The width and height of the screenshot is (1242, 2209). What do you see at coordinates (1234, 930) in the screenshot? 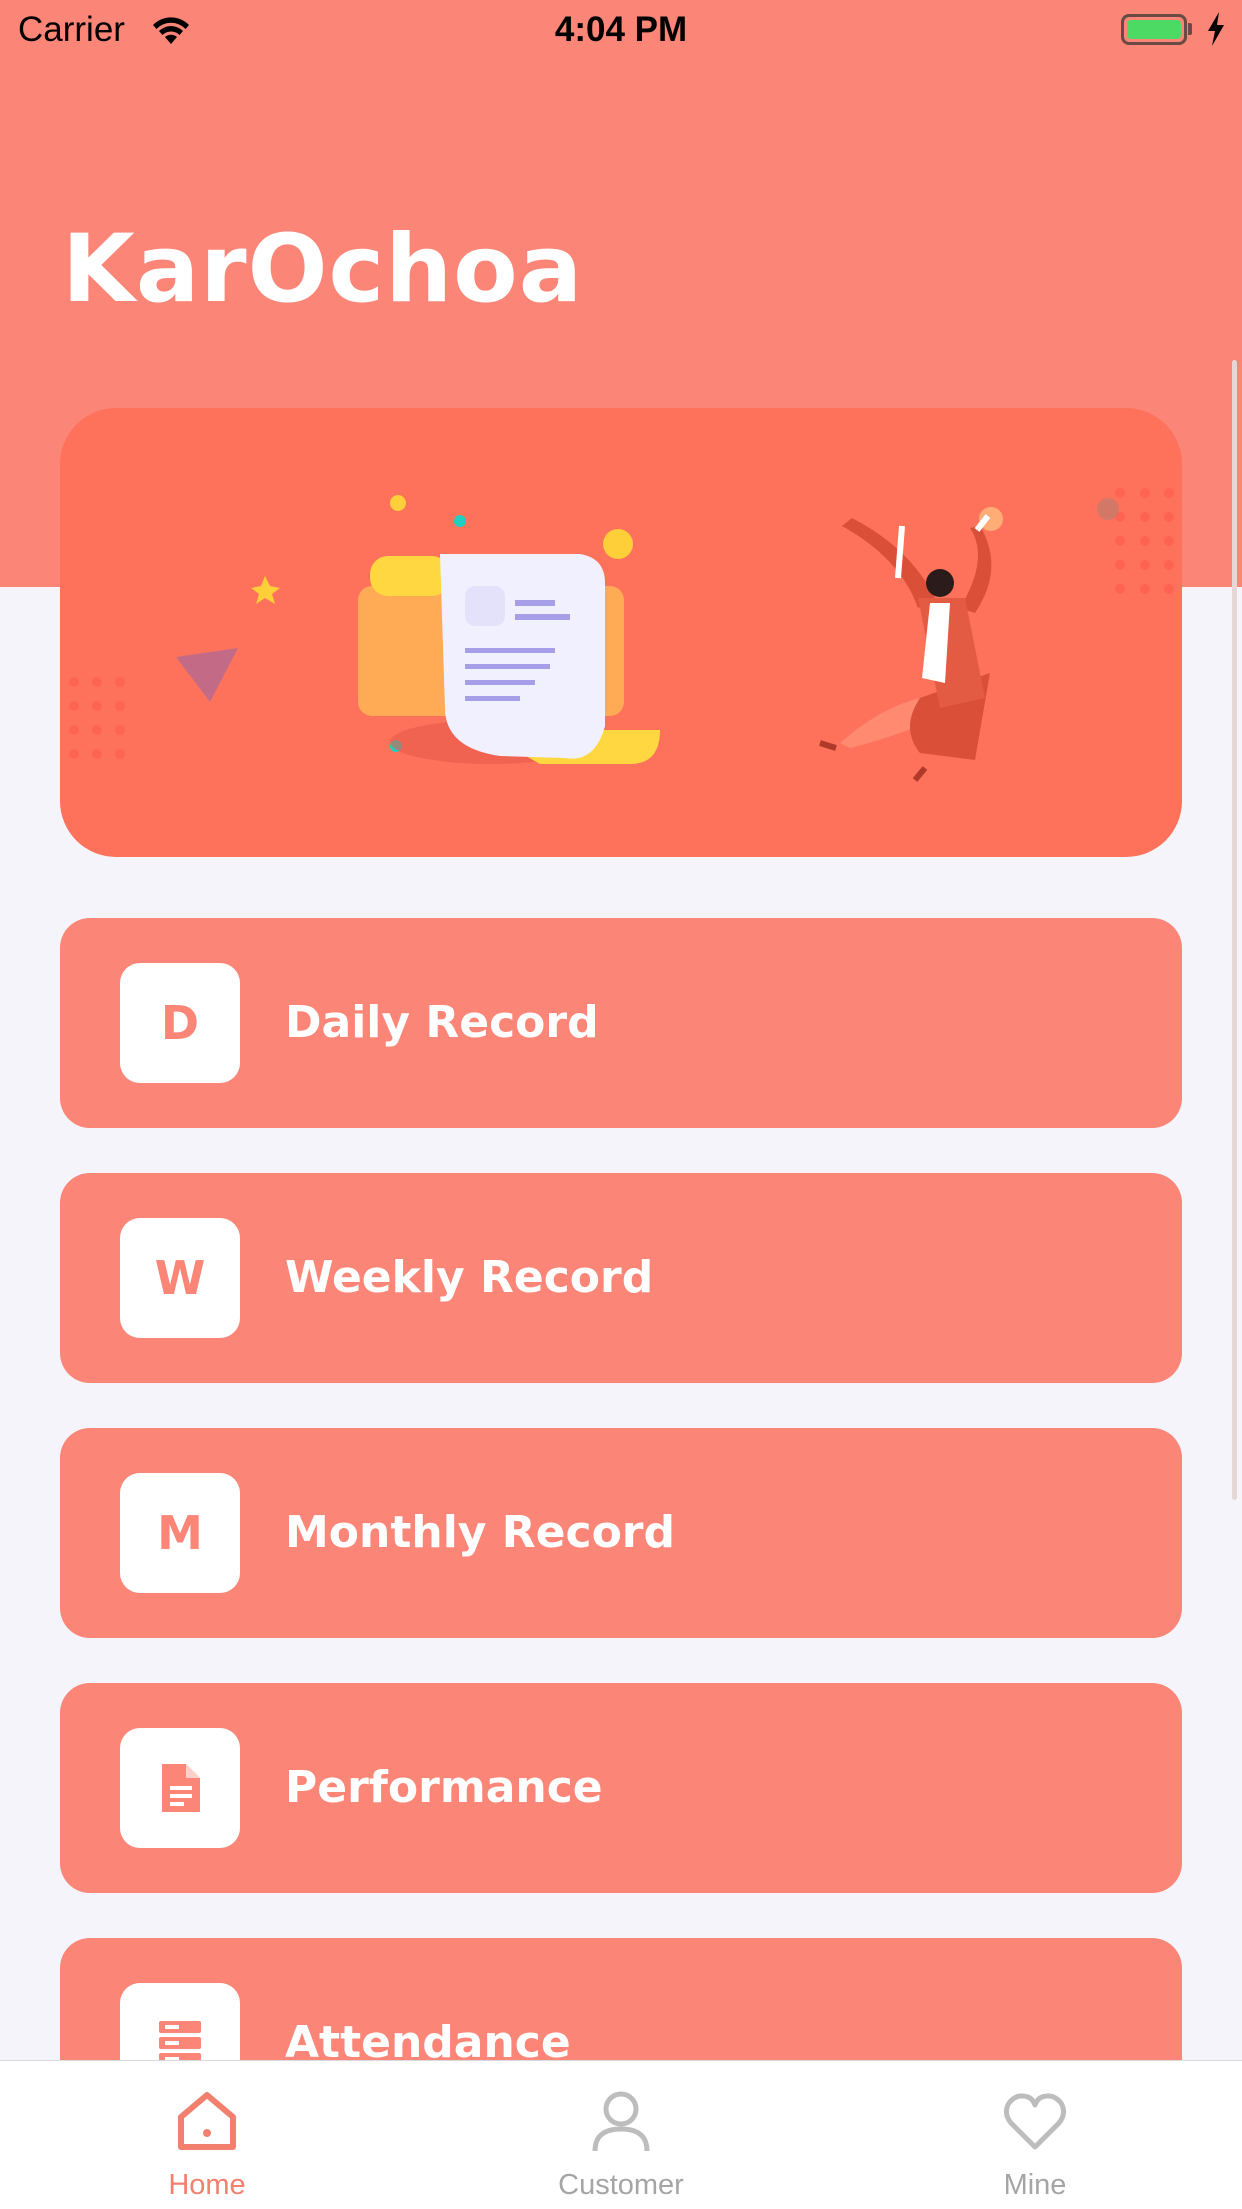
I see `scroll-indicator` at bounding box center [1234, 930].